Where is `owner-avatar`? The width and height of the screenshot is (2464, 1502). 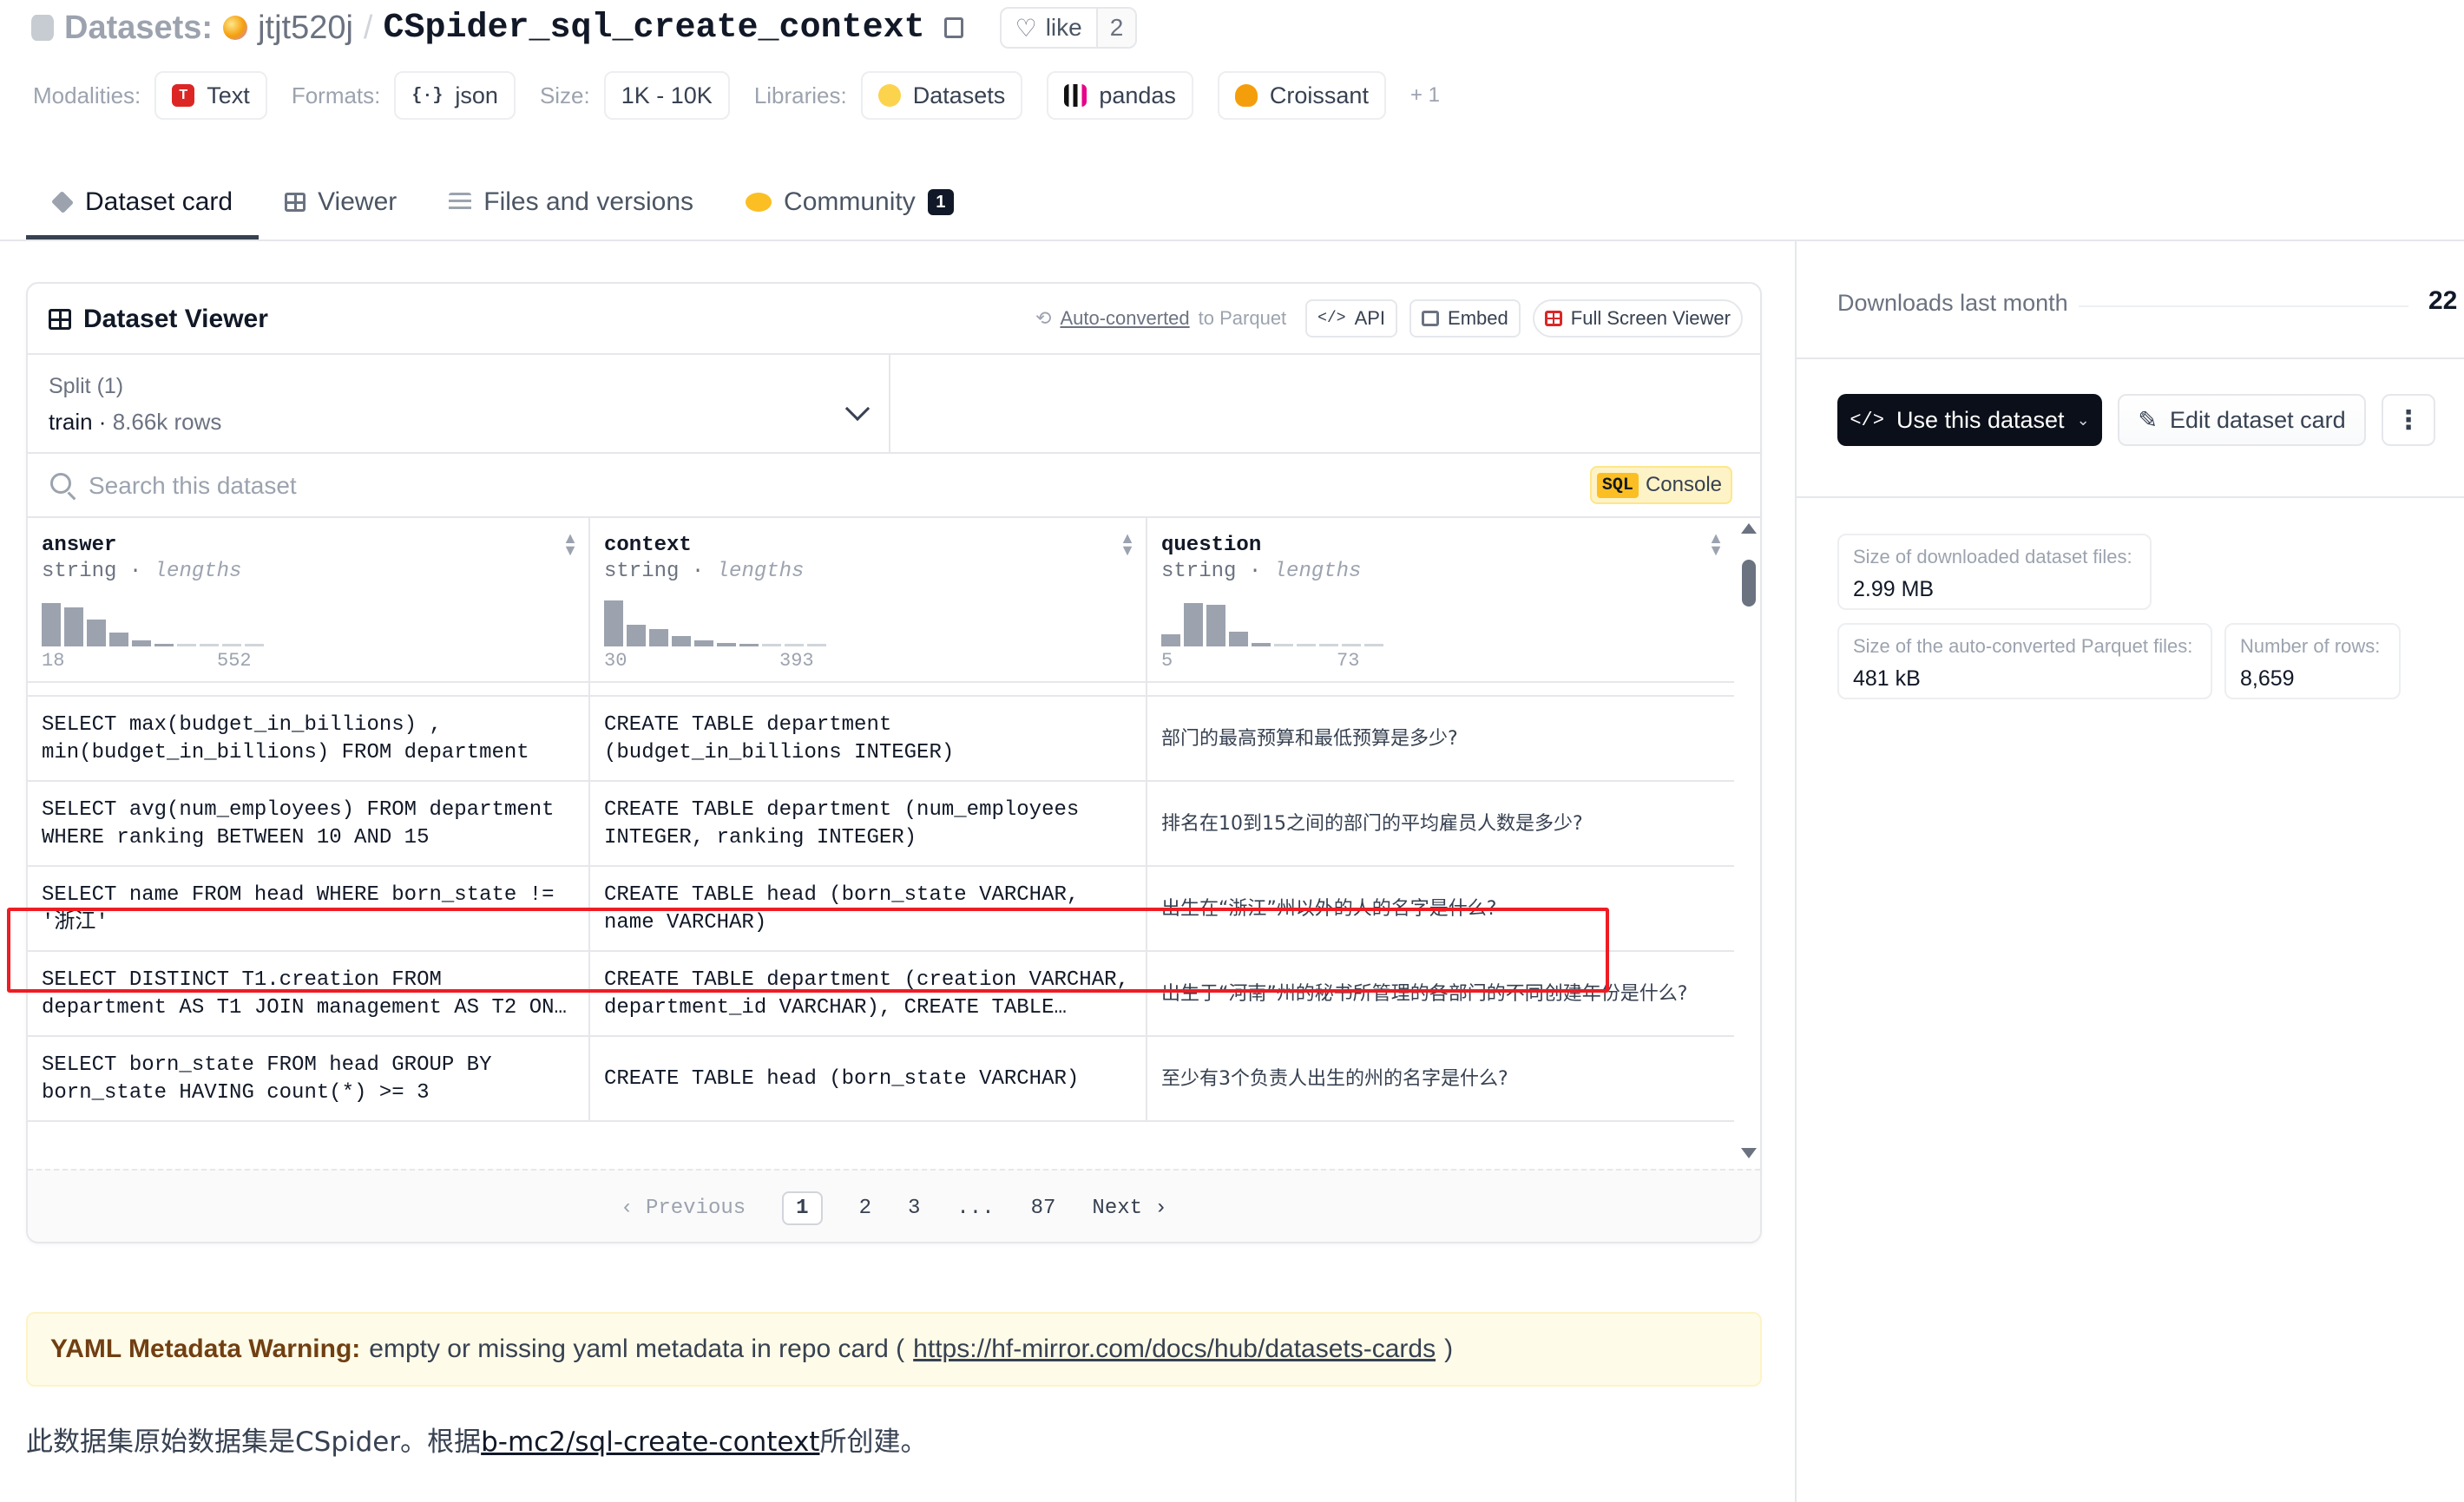 owner-avatar is located at coordinates (236, 28).